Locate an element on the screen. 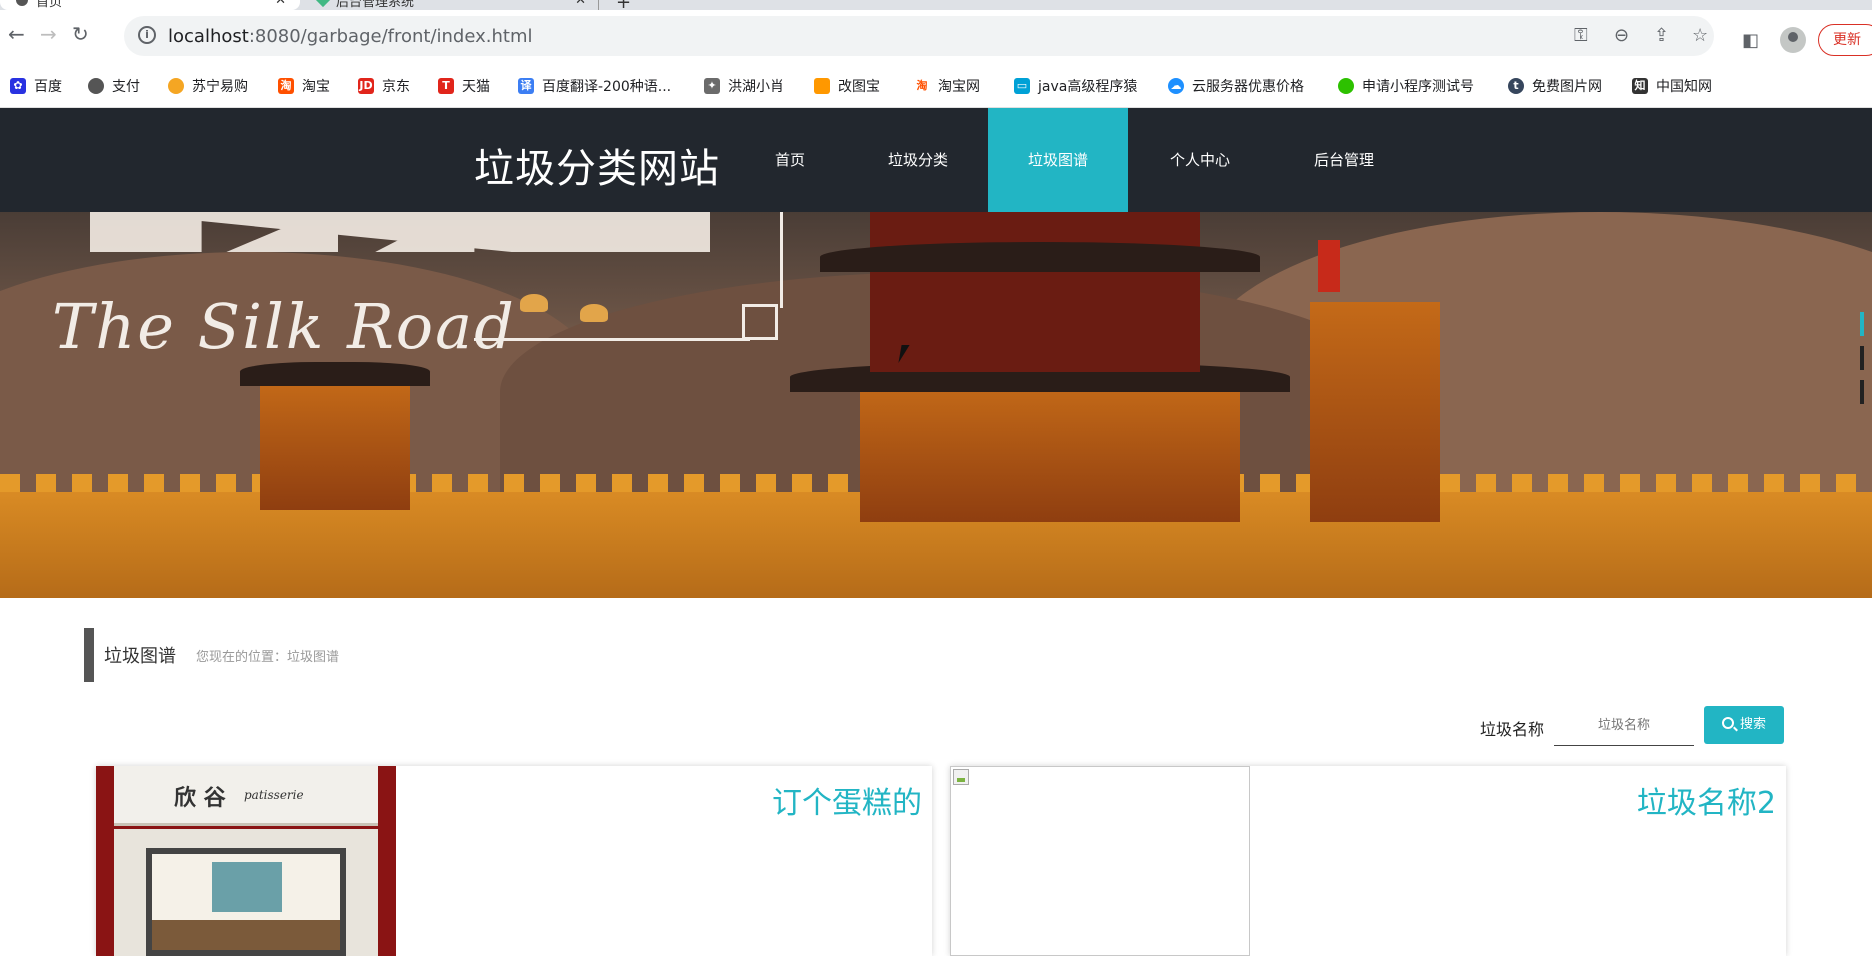  shop-sign-subtext: patisserie is located at coordinates (274, 795).